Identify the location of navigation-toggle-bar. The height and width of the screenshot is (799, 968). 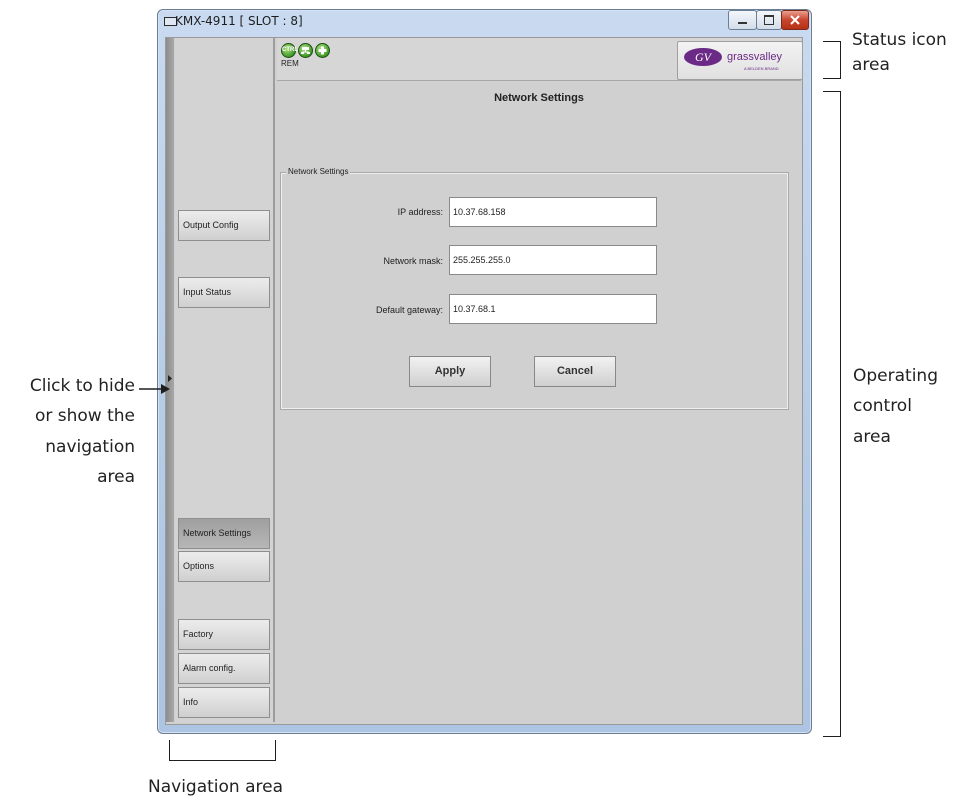
(170, 380).